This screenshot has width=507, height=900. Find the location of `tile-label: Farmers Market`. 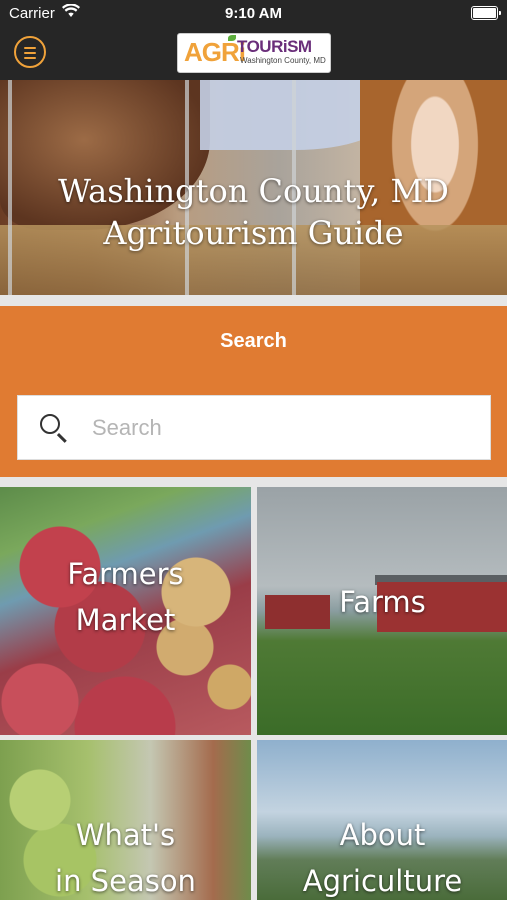

tile-label: Farmers Market is located at coordinates (125, 597).